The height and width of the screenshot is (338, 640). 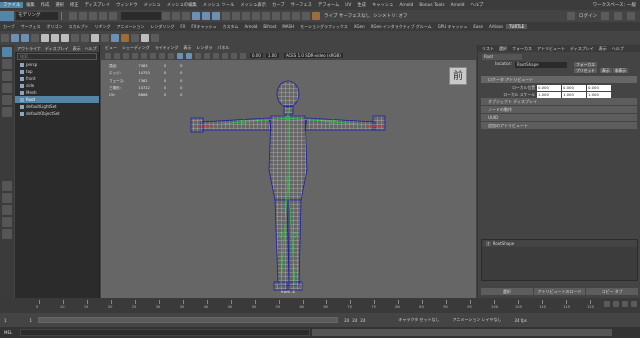 What do you see at coordinates (218, 5) in the screenshot?
I see `menu-item: メッシュ ツール` at bounding box center [218, 5].